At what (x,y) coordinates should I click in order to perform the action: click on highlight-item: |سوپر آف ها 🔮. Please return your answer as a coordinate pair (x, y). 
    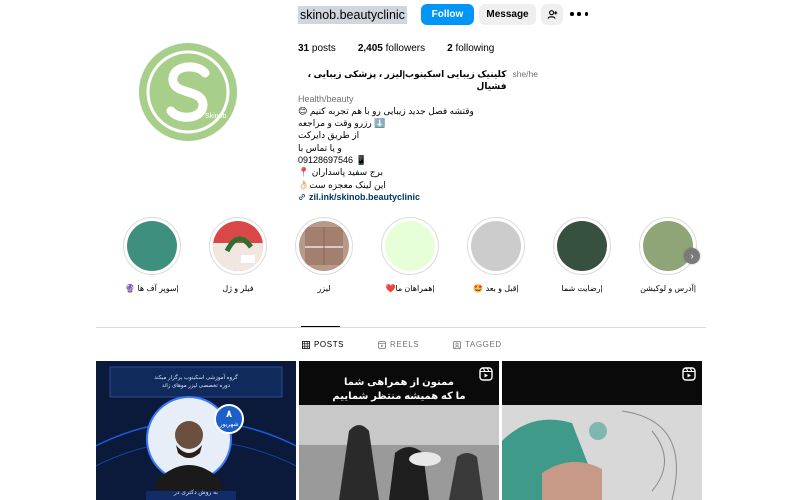
    Looking at the image, I should click on (152, 255).